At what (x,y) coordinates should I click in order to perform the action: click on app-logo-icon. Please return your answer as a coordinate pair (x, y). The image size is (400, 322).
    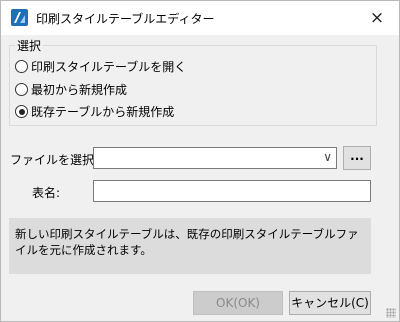
    Looking at the image, I should click on (19, 17).